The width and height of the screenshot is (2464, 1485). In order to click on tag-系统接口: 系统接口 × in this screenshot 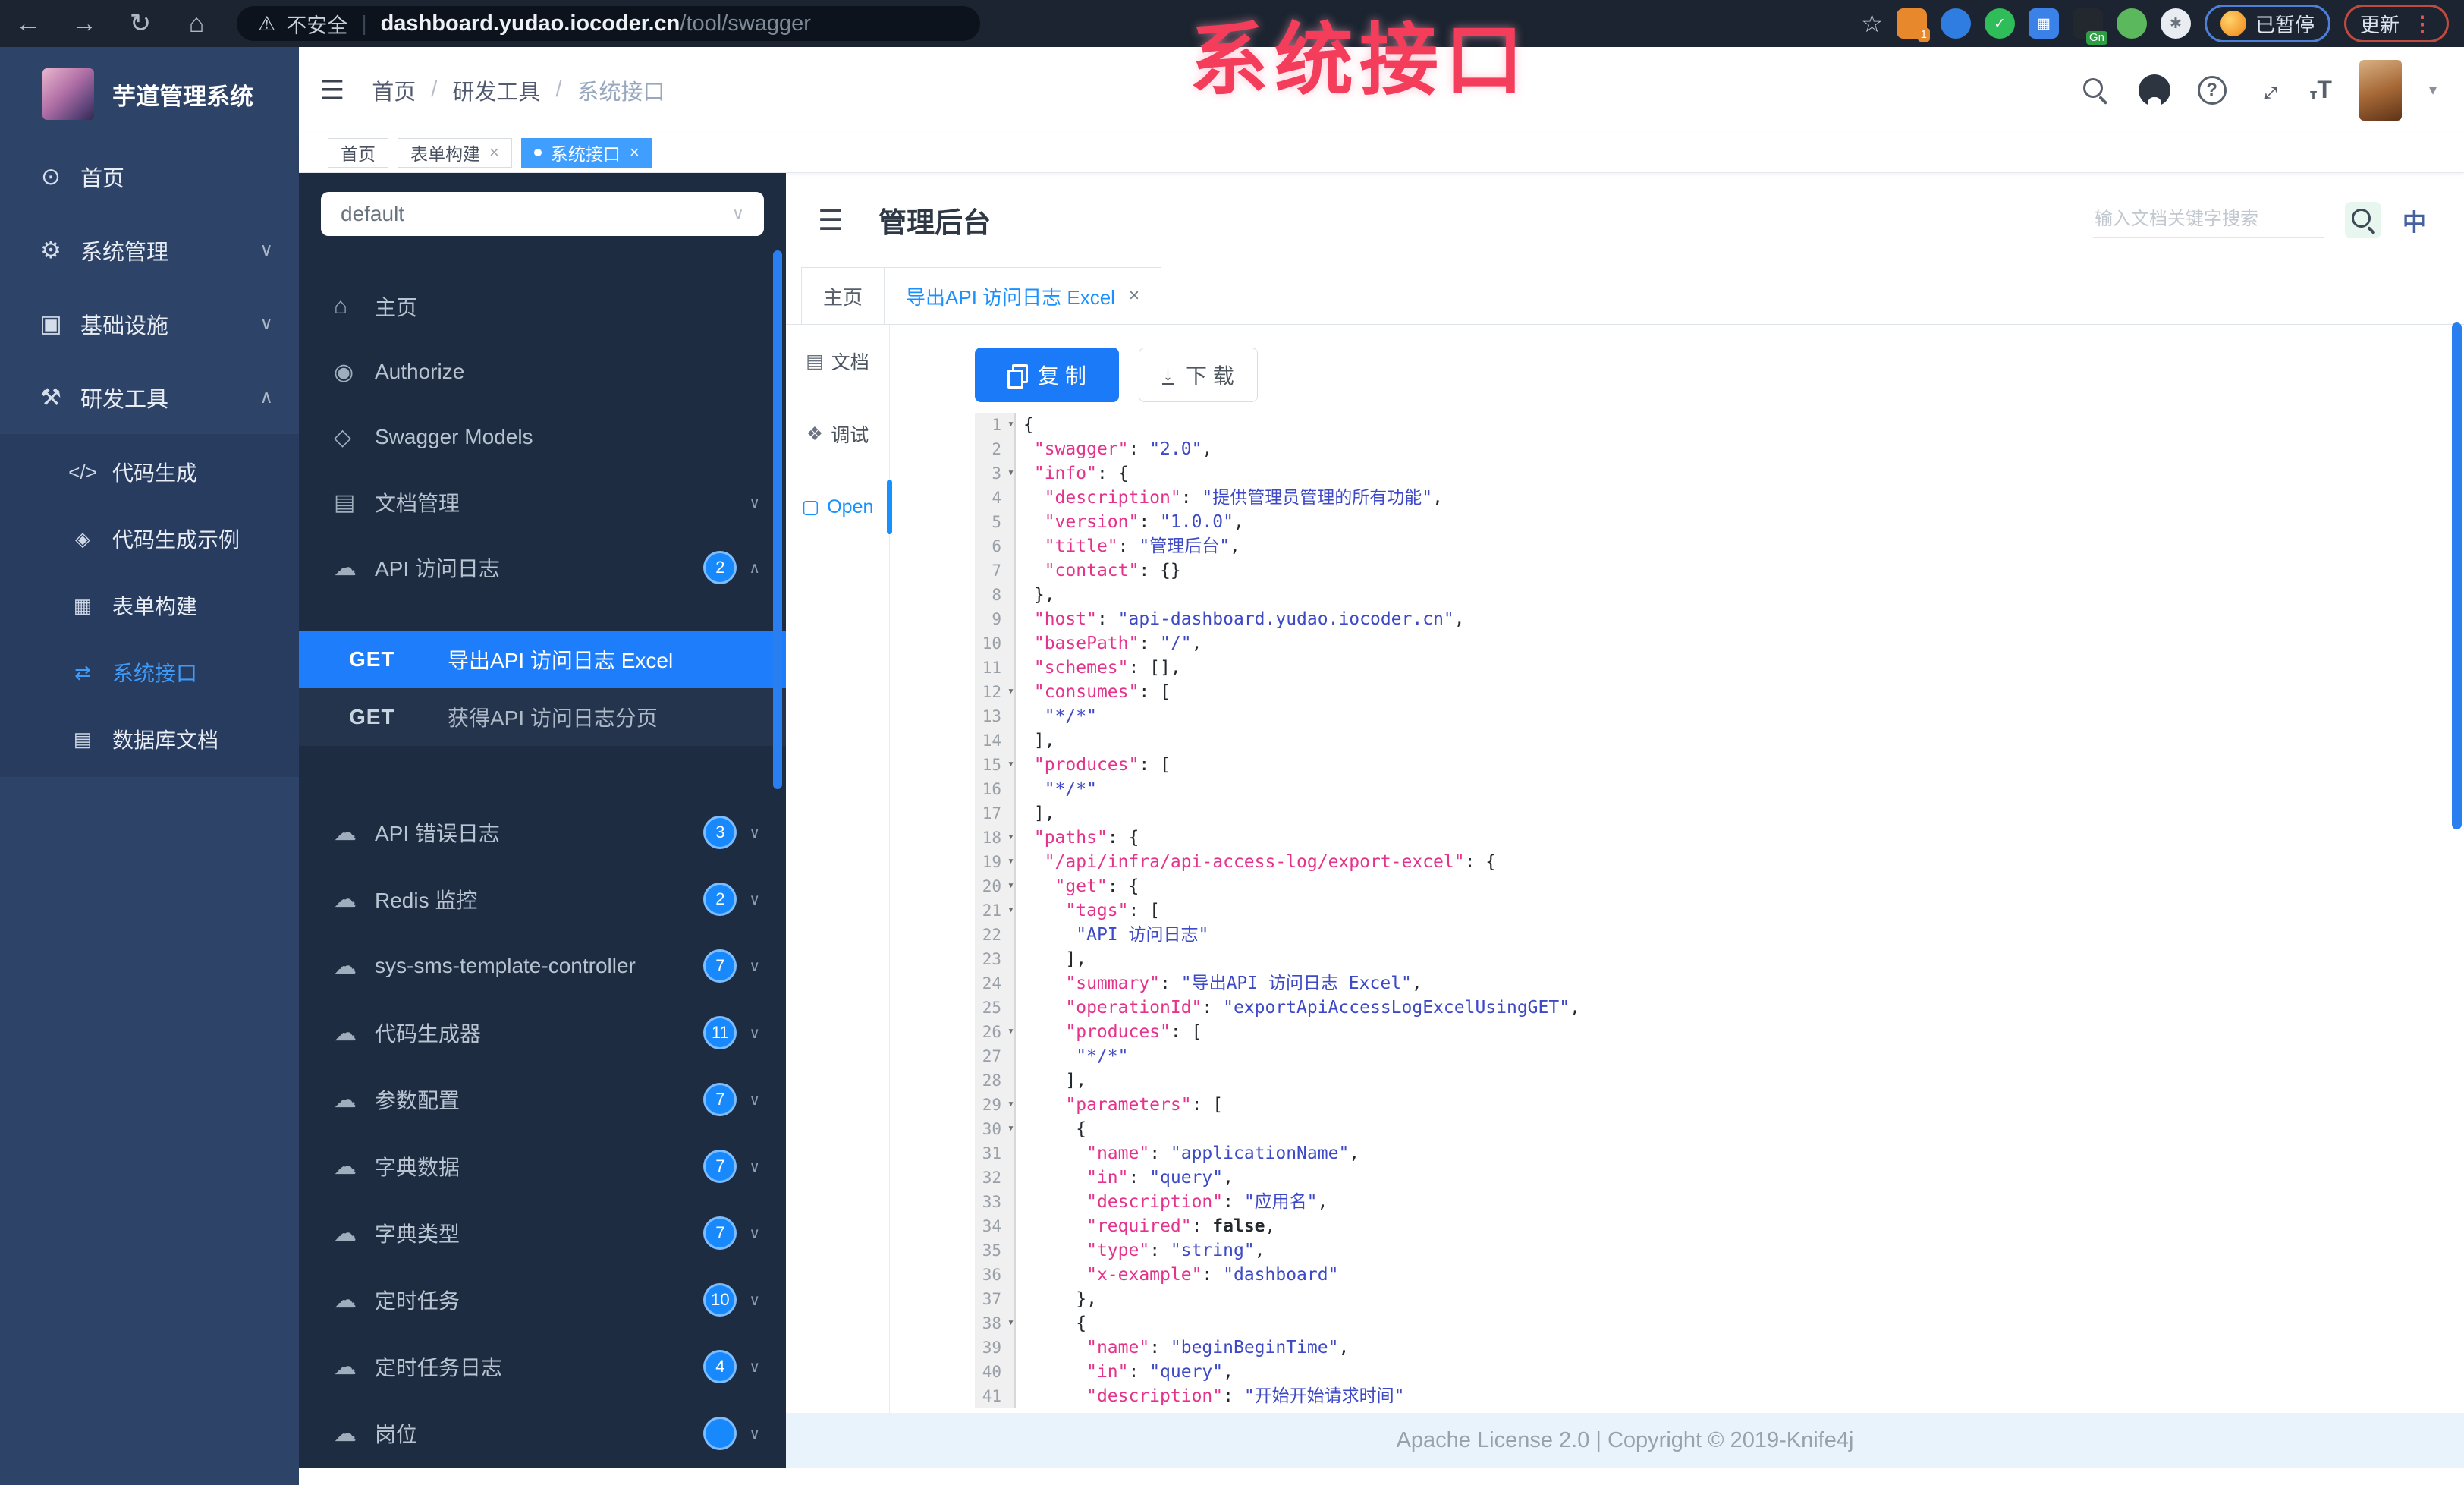, I will do `click(586, 152)`.